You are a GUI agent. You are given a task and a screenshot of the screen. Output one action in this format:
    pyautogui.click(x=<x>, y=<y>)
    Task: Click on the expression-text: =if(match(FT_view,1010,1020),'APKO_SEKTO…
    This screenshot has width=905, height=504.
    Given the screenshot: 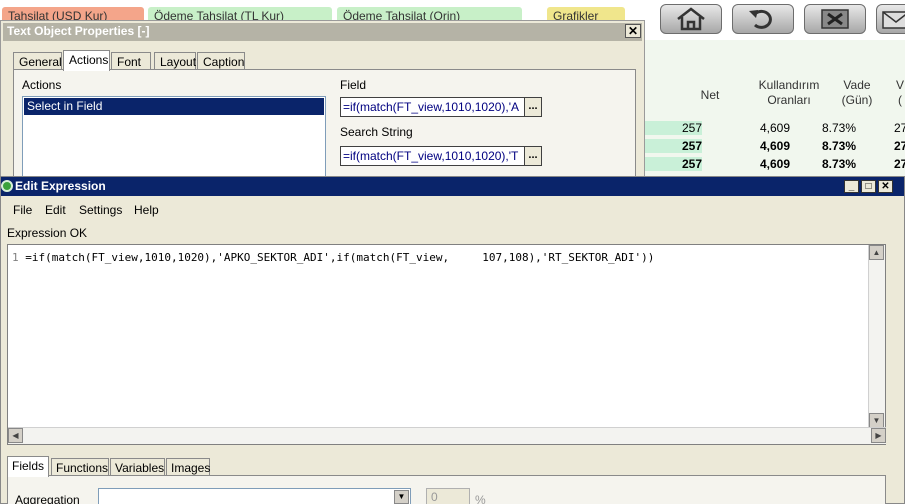 What is the action you would take?
    pyautogui.click(x=340, y=257)
    